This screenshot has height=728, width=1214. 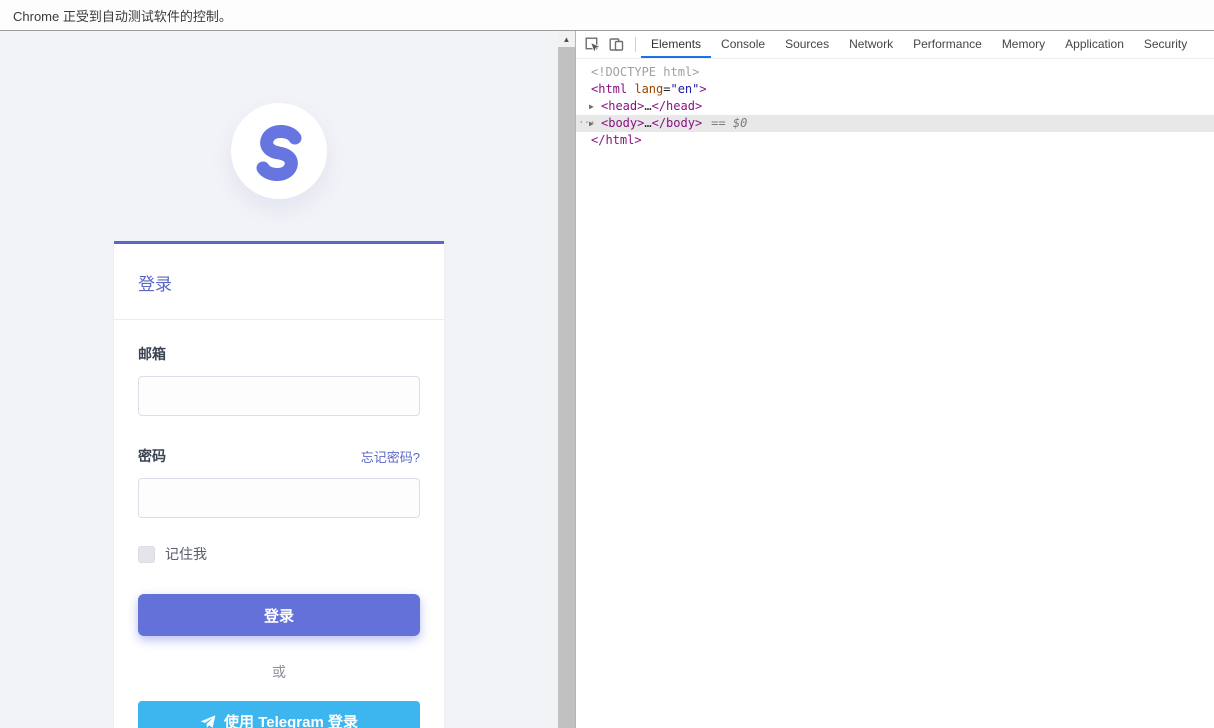 I want to click on more-actions-dots: ···, so click(x=587, y=123).